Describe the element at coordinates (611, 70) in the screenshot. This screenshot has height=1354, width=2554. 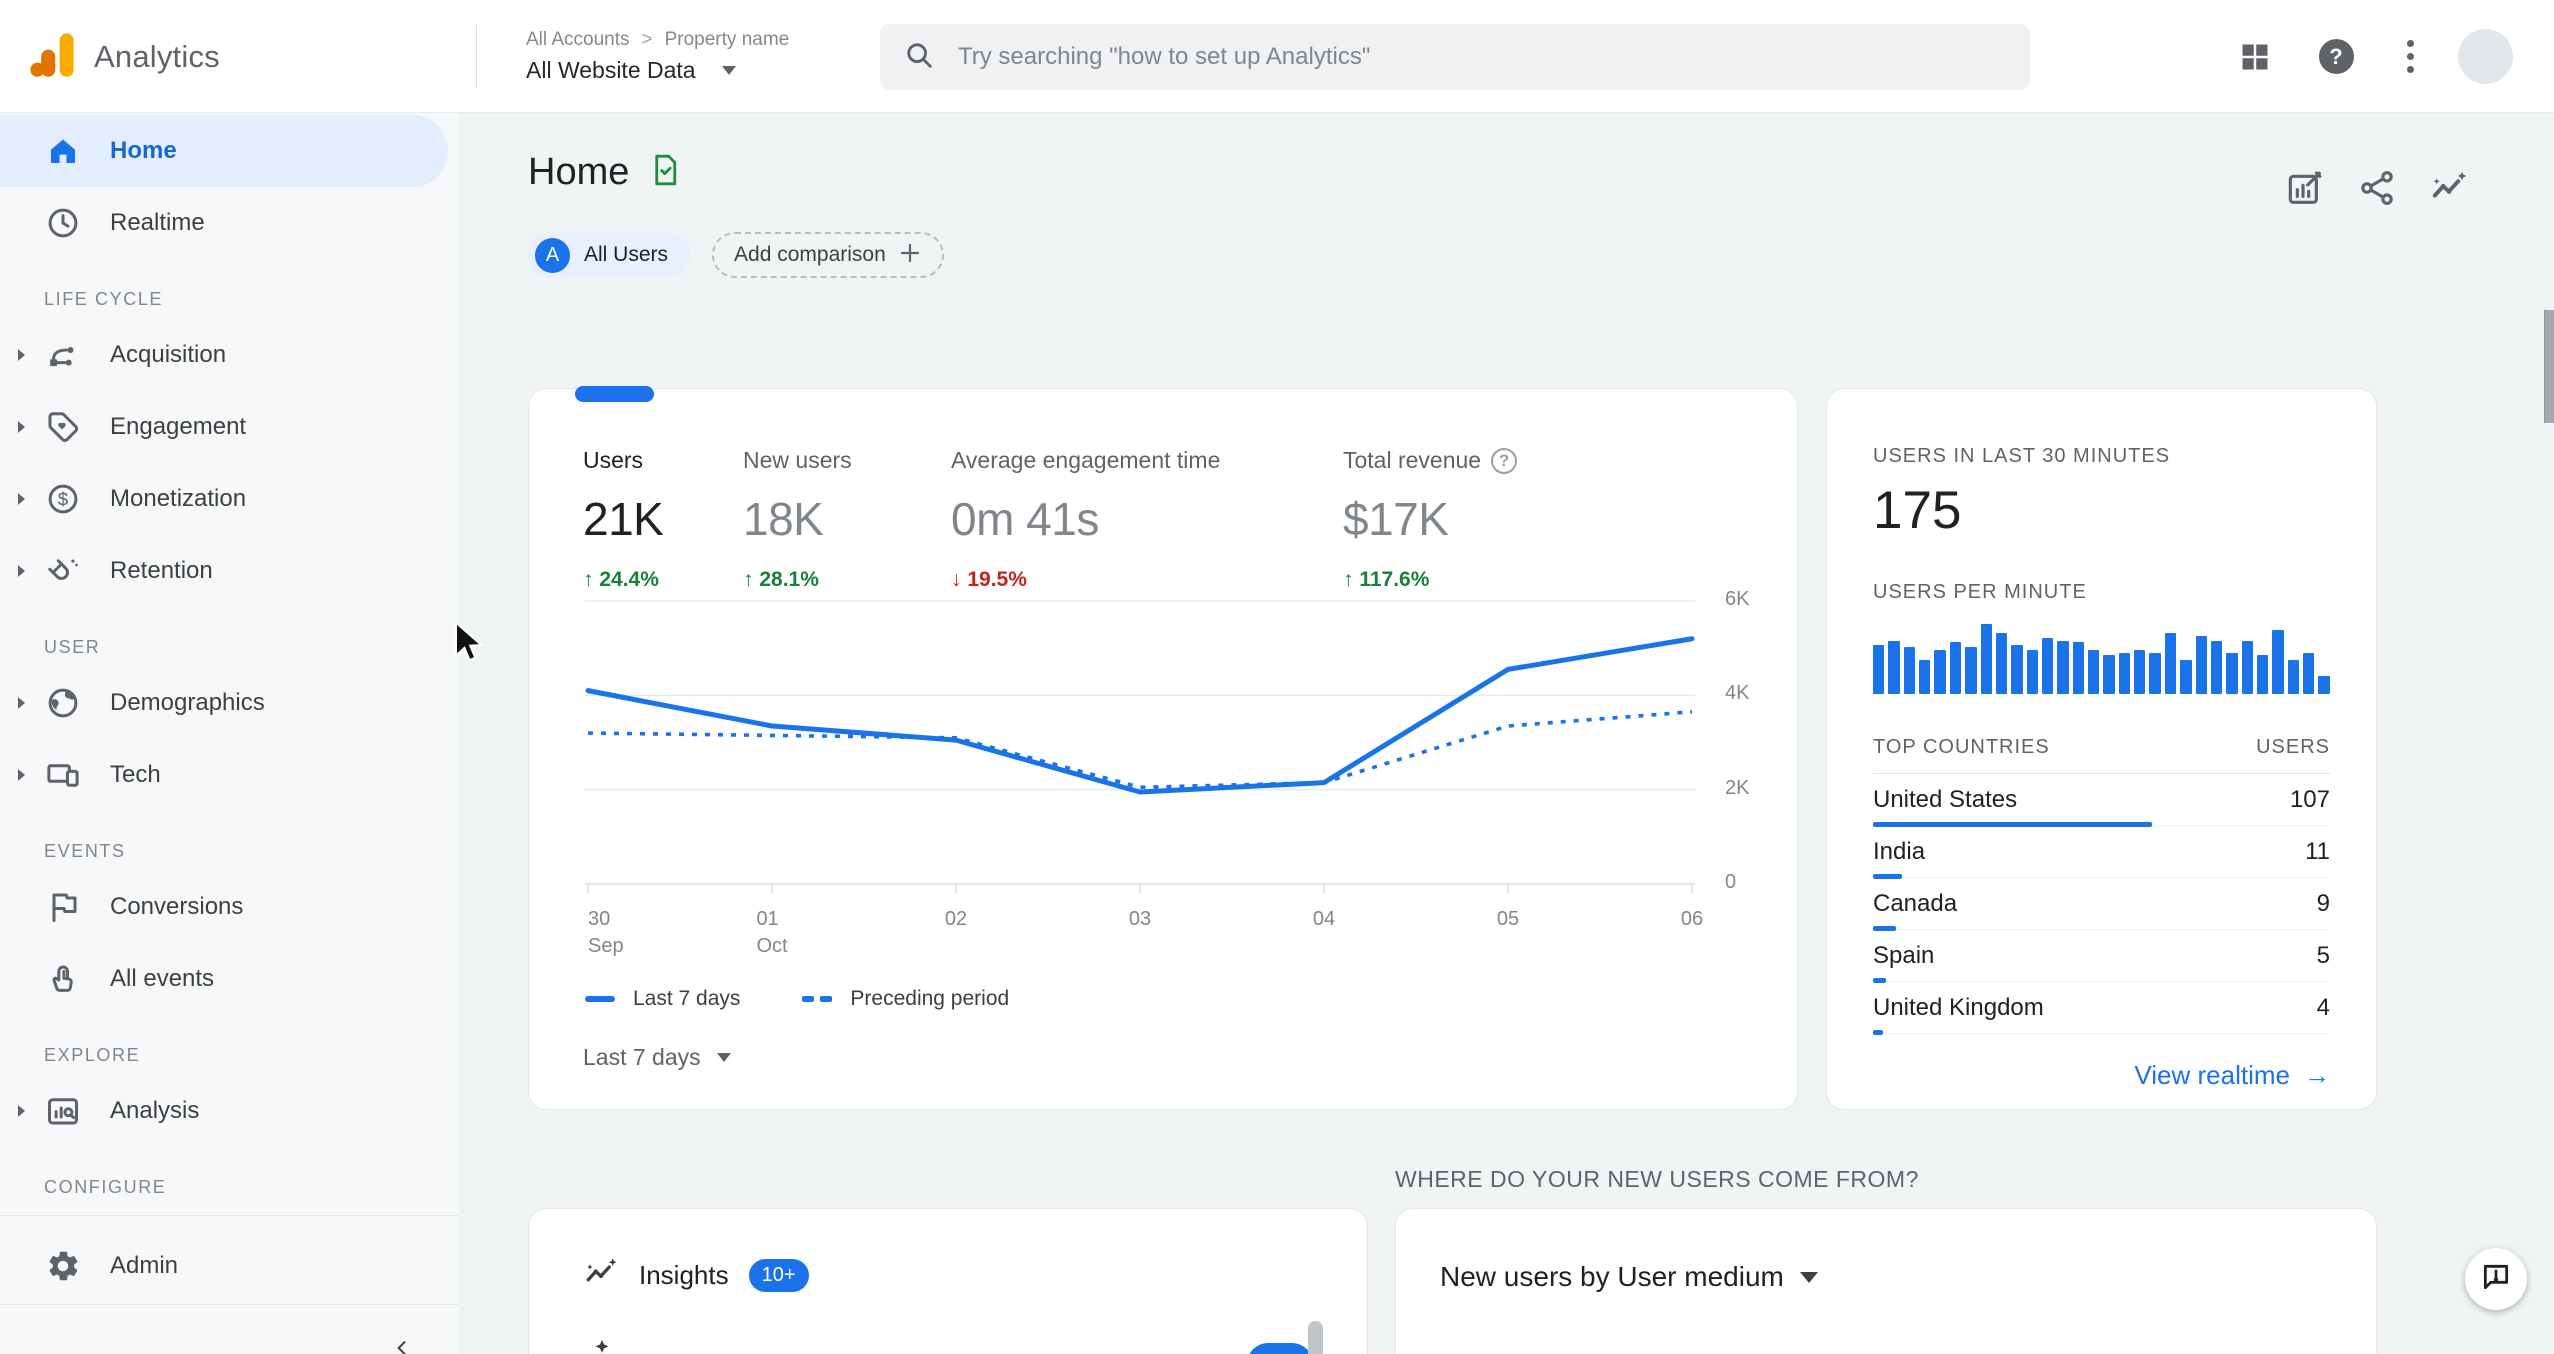
I see `property-selector-label: All Website Data` at that location.